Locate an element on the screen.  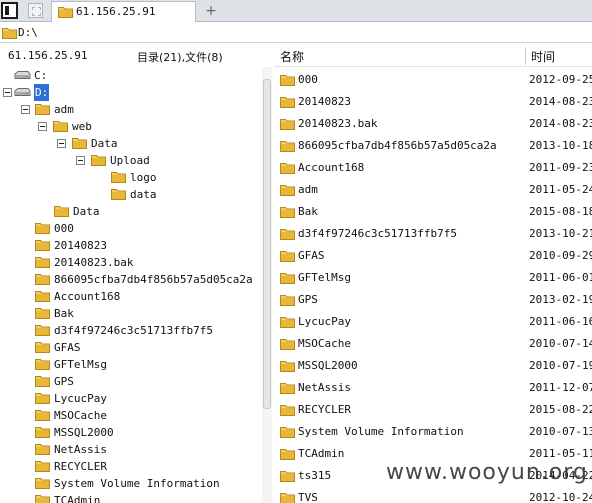
file-row: GFTelMsg 2011-06-01 is located at coordinates (433, 278).